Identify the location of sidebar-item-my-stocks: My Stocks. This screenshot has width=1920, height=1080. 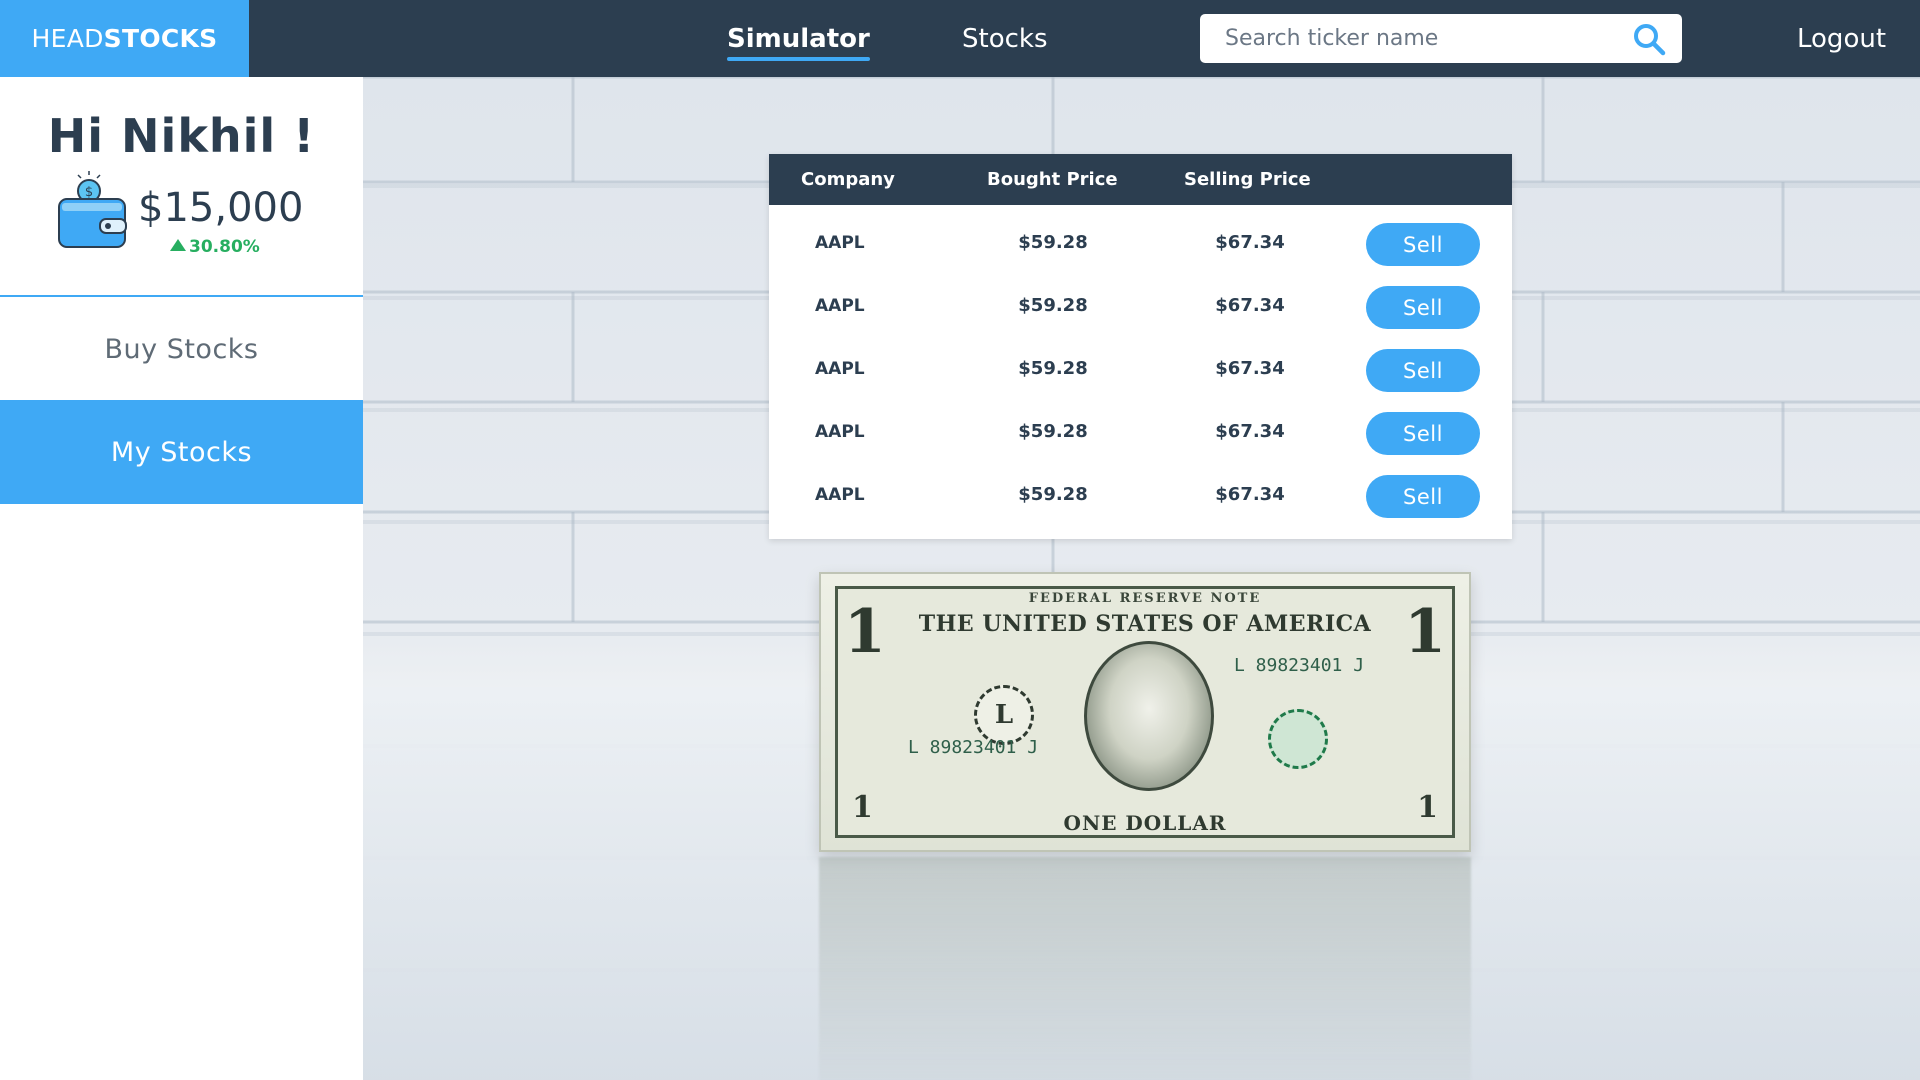
(181, 452).